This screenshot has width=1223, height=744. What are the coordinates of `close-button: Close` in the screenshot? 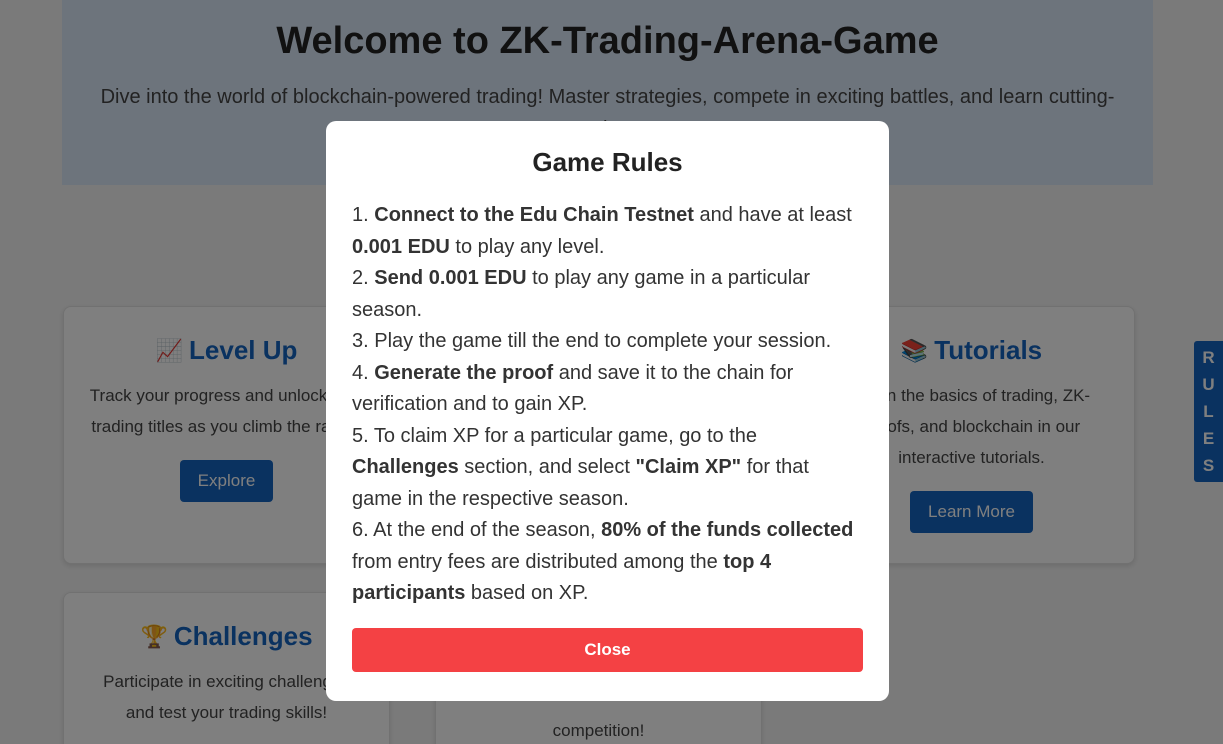 It's located at (607, 649).